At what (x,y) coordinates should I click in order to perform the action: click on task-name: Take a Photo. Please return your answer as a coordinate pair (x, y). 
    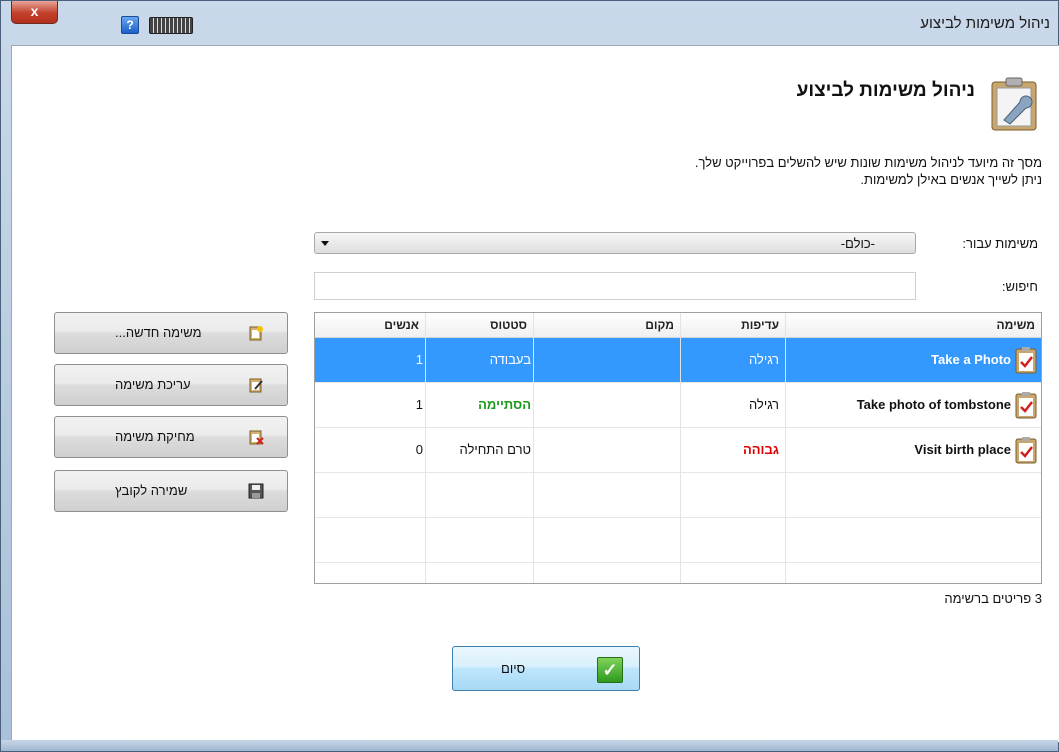
    Looking at the image, I should click on (971, 359).